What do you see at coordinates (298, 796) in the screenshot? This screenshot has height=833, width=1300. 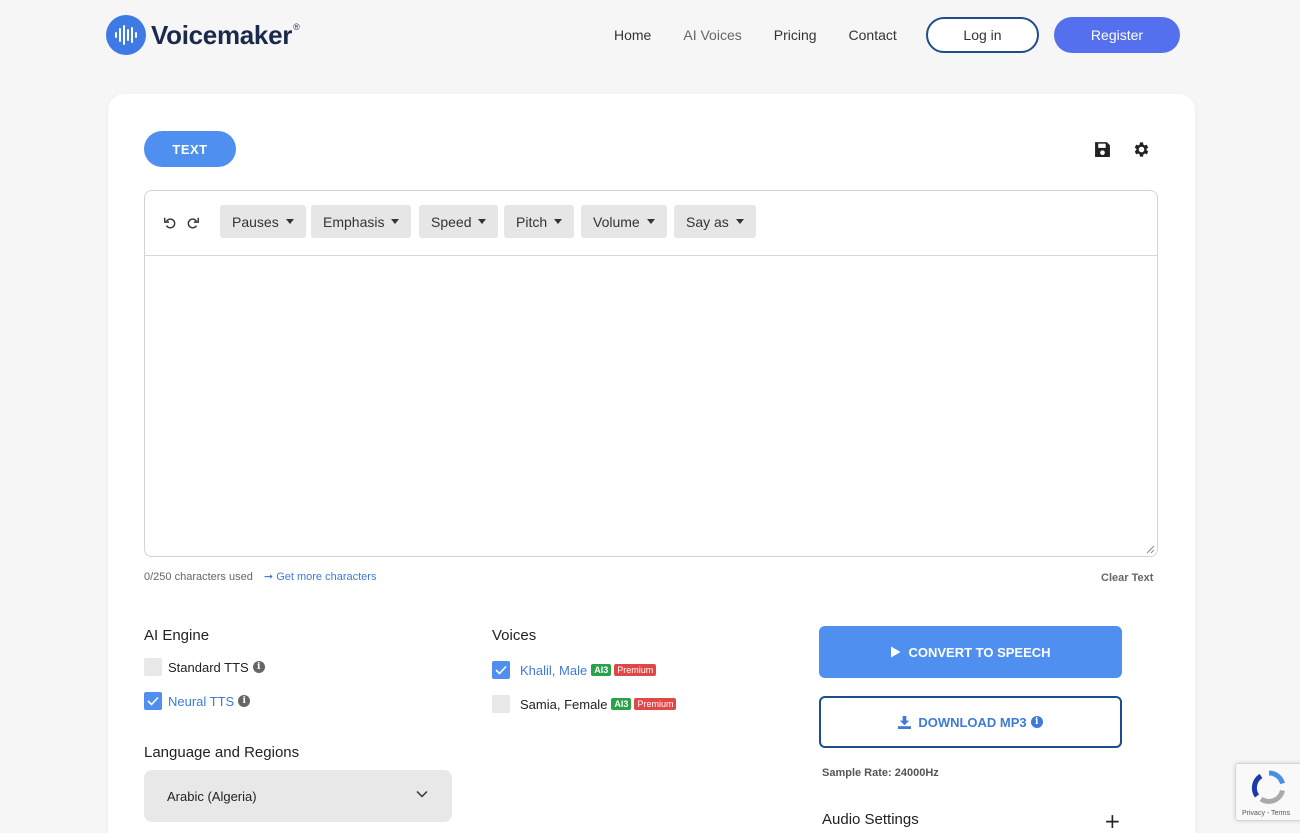 I see `language-select: Arabic (Algeria)` at bounding box center [298, 796].